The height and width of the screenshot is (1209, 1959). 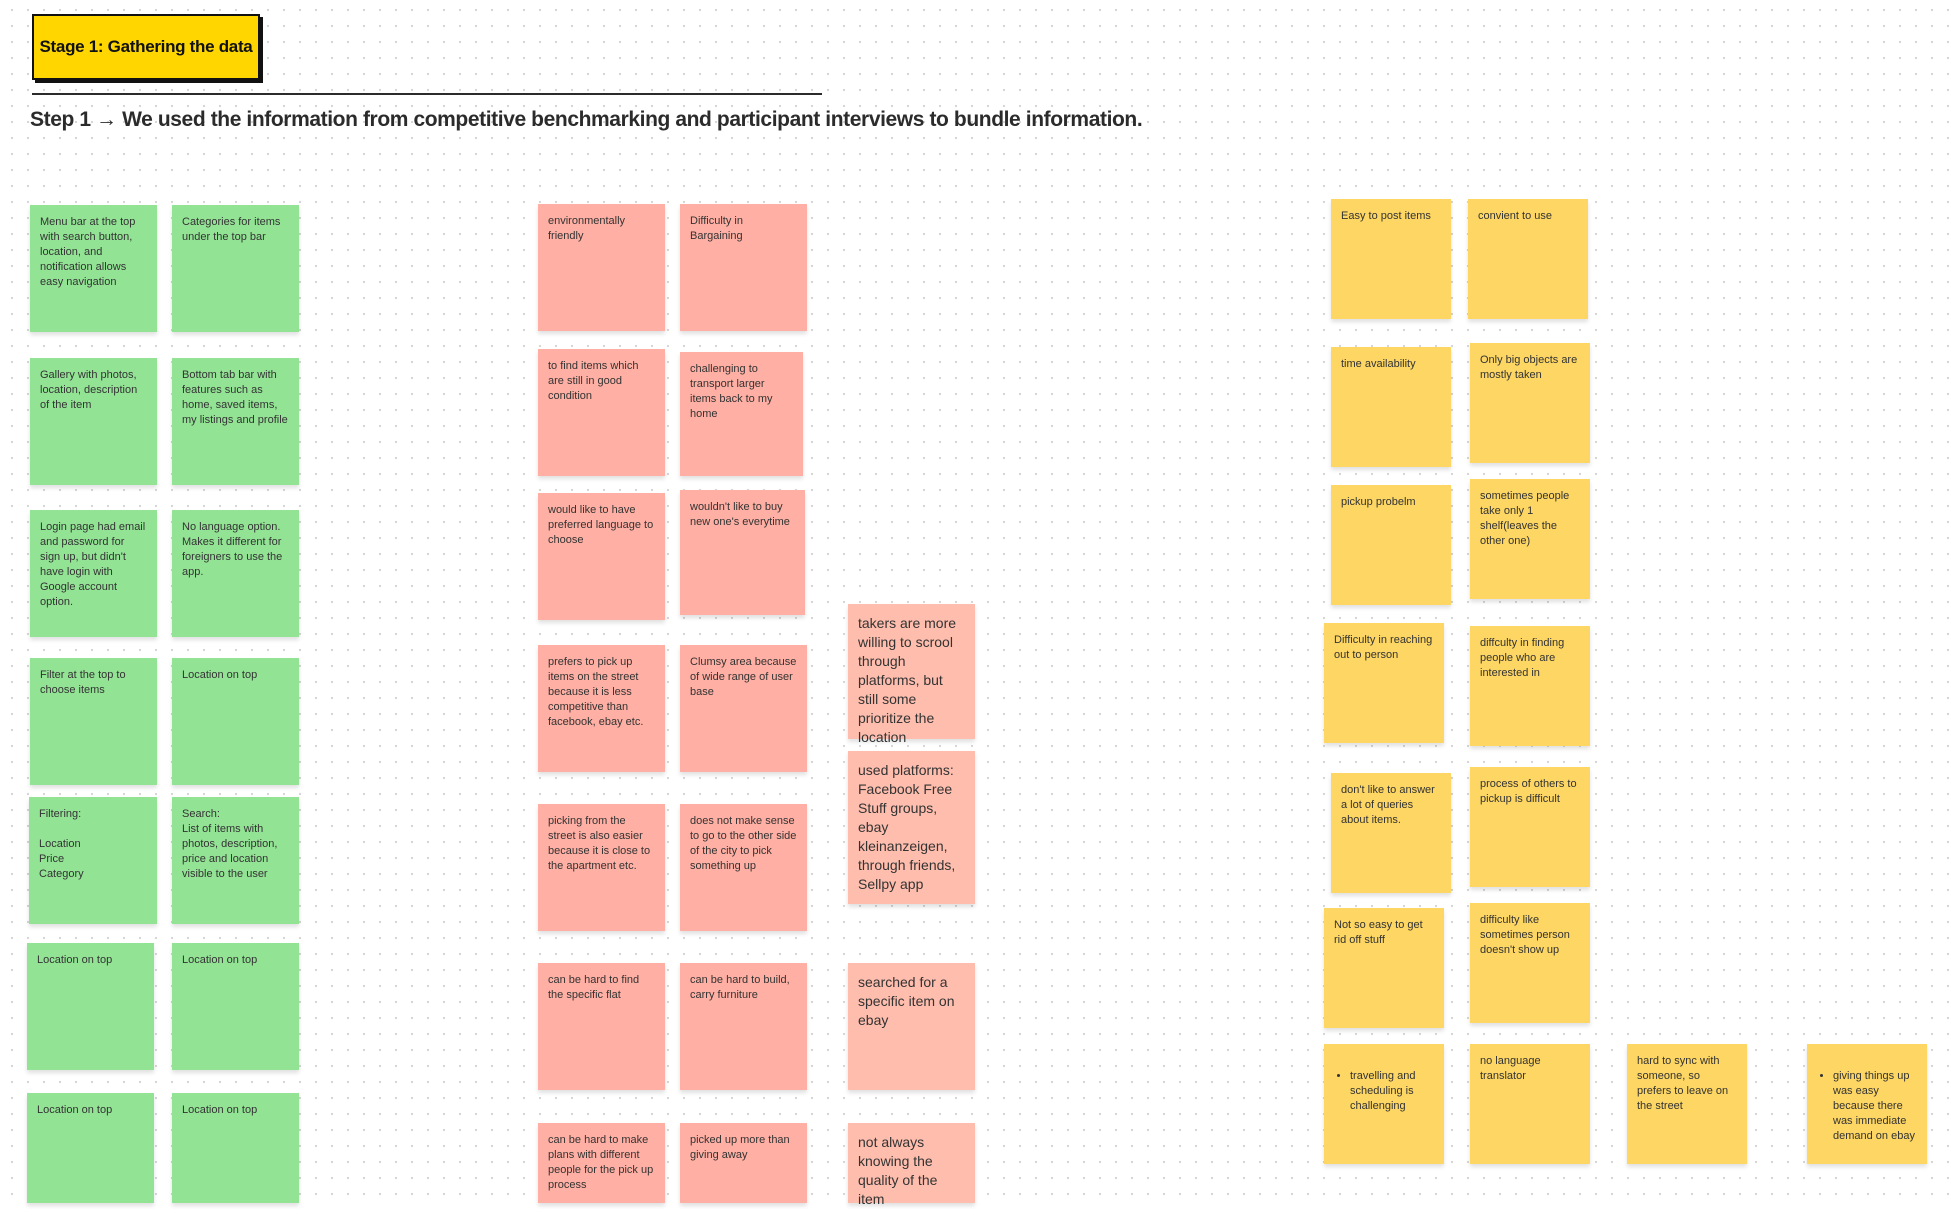 I want to click on bullet-list: travelling and scheduling is challenging, so click(x=1384, y=1091).